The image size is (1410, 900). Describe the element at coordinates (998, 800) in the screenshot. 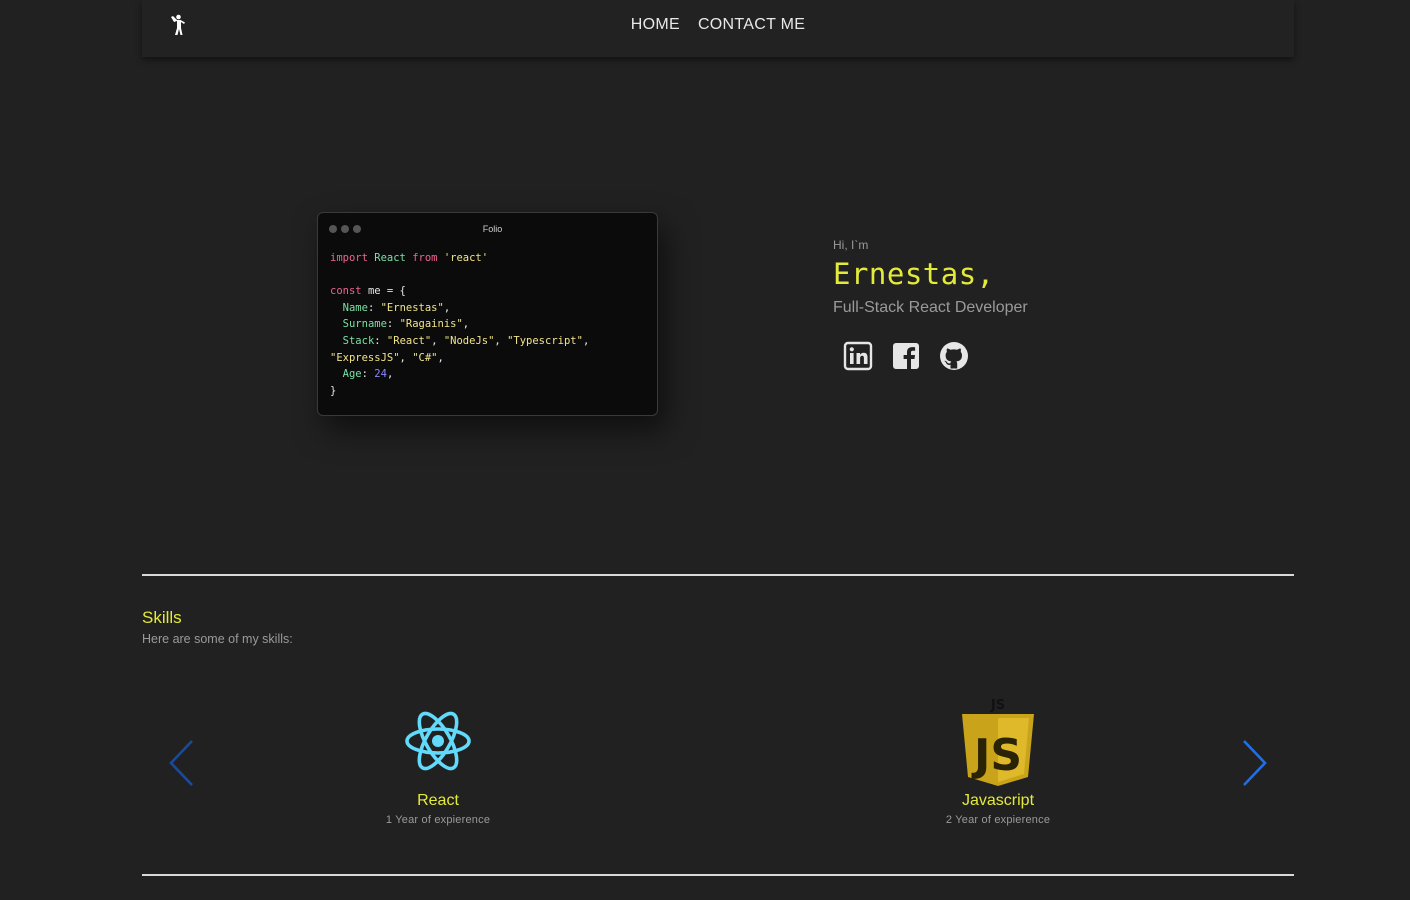

I see `skill-name: Javascript` at that location.